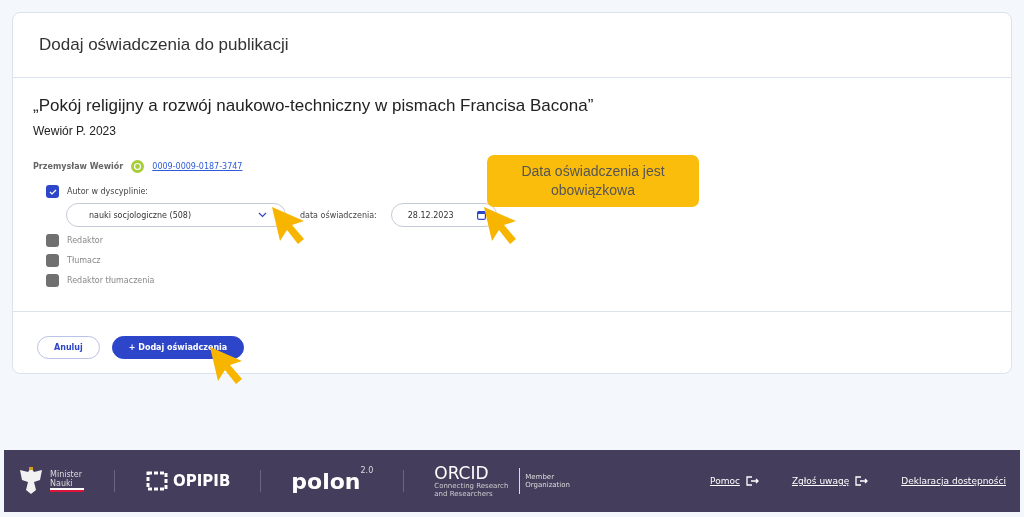 The width and height of the screenshot is (1024, 517). What do you see at coordinates (593, 181) in the screenshot?
I see `callout: Data oświadczenia jest obowiązkowa` at bounding box center [593, 181].